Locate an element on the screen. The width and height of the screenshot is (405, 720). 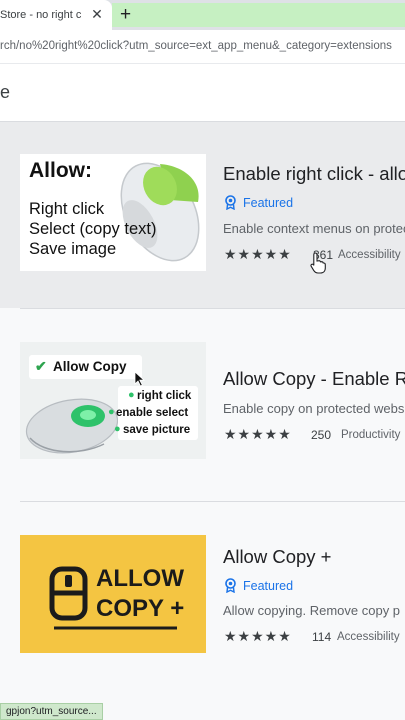
thumb-line: COPY + is located at coordinates (140, 608).